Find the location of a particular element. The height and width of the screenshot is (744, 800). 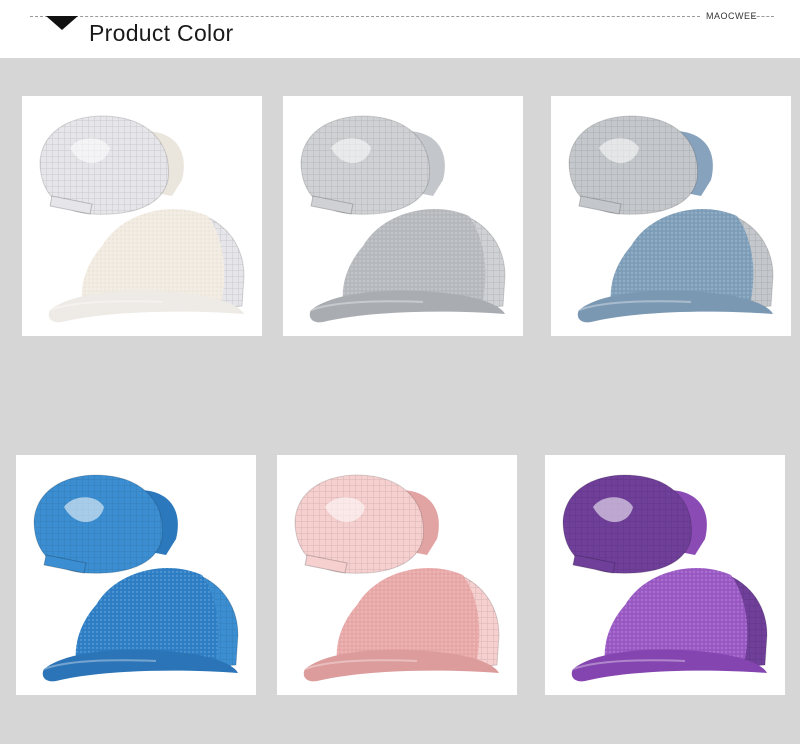

section-header: Product Color MAOCWEE is located at coordinates (400, 29).